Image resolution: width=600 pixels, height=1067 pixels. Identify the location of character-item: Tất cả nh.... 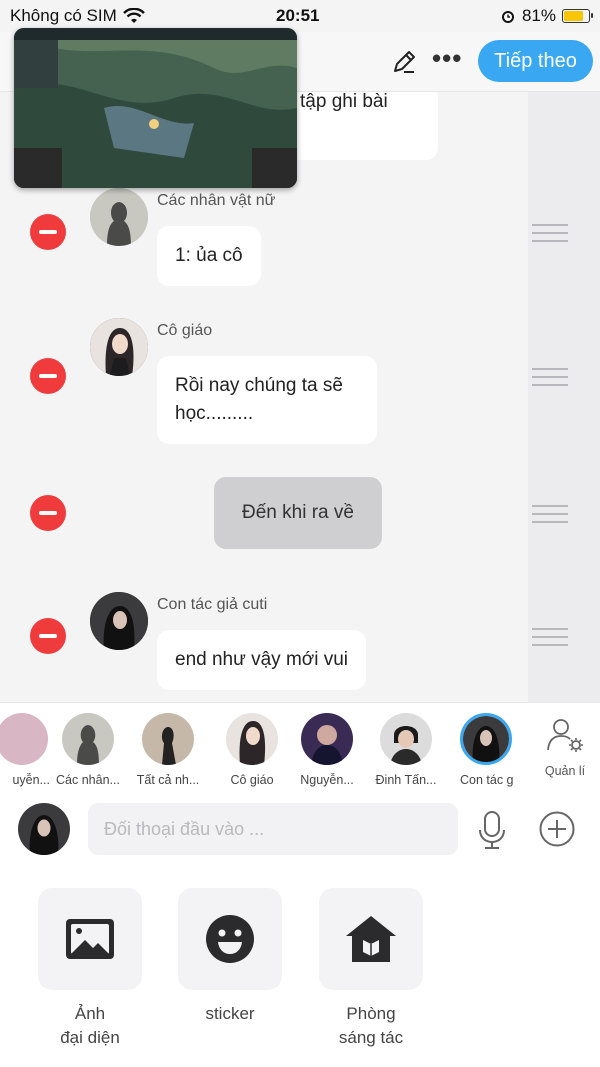
(168, 750).